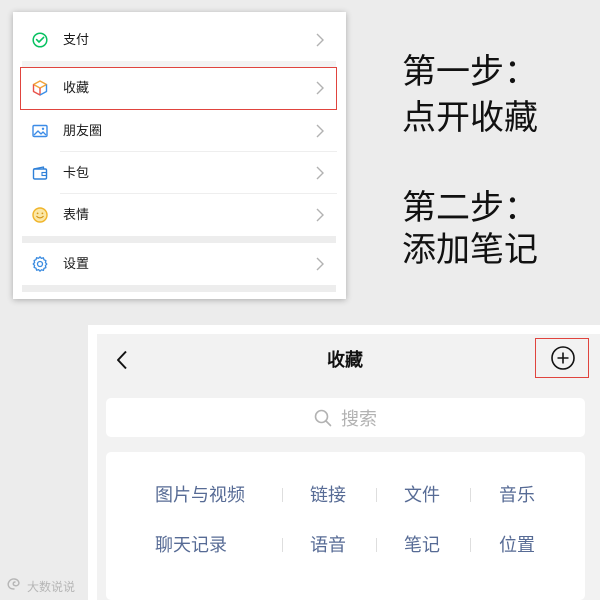 This screenshot has width=600, height=600. Describe the element at coordinates (422, 495) in the screenshot. I see `category-files: 文件` at that location.